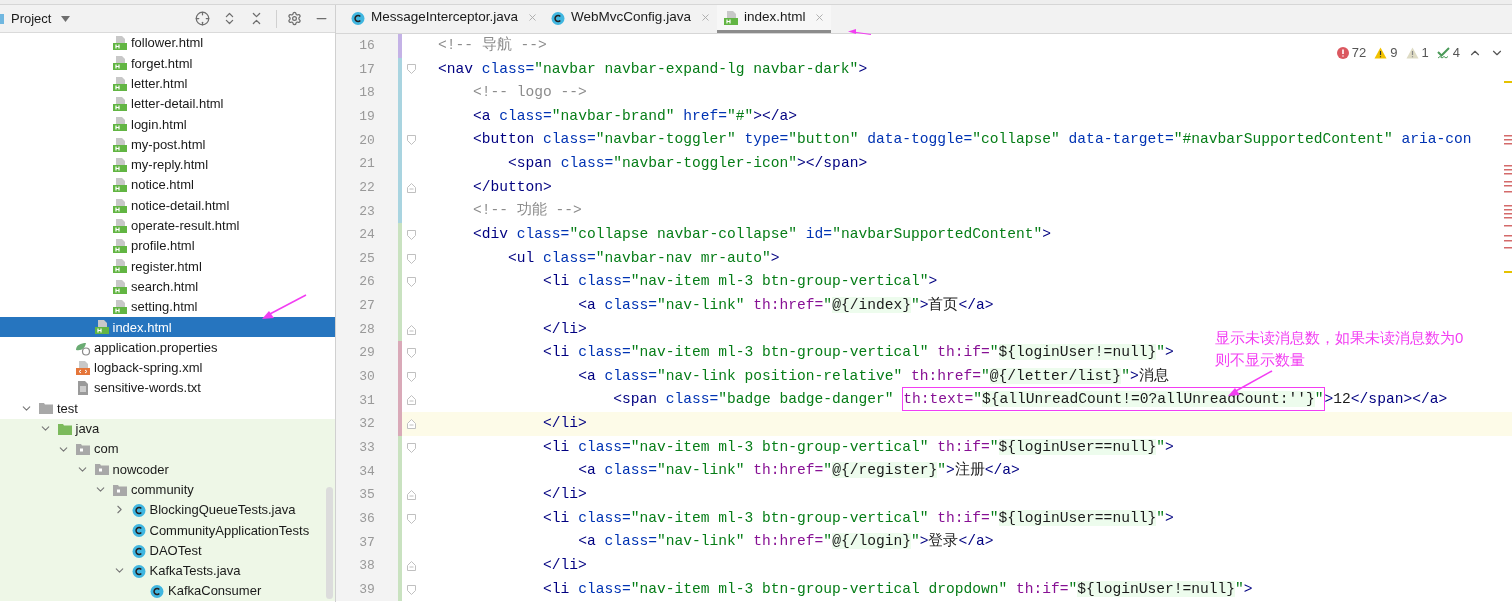 The image size is (1512, 602). I want to click on line-number: 29, so click(367, 353).